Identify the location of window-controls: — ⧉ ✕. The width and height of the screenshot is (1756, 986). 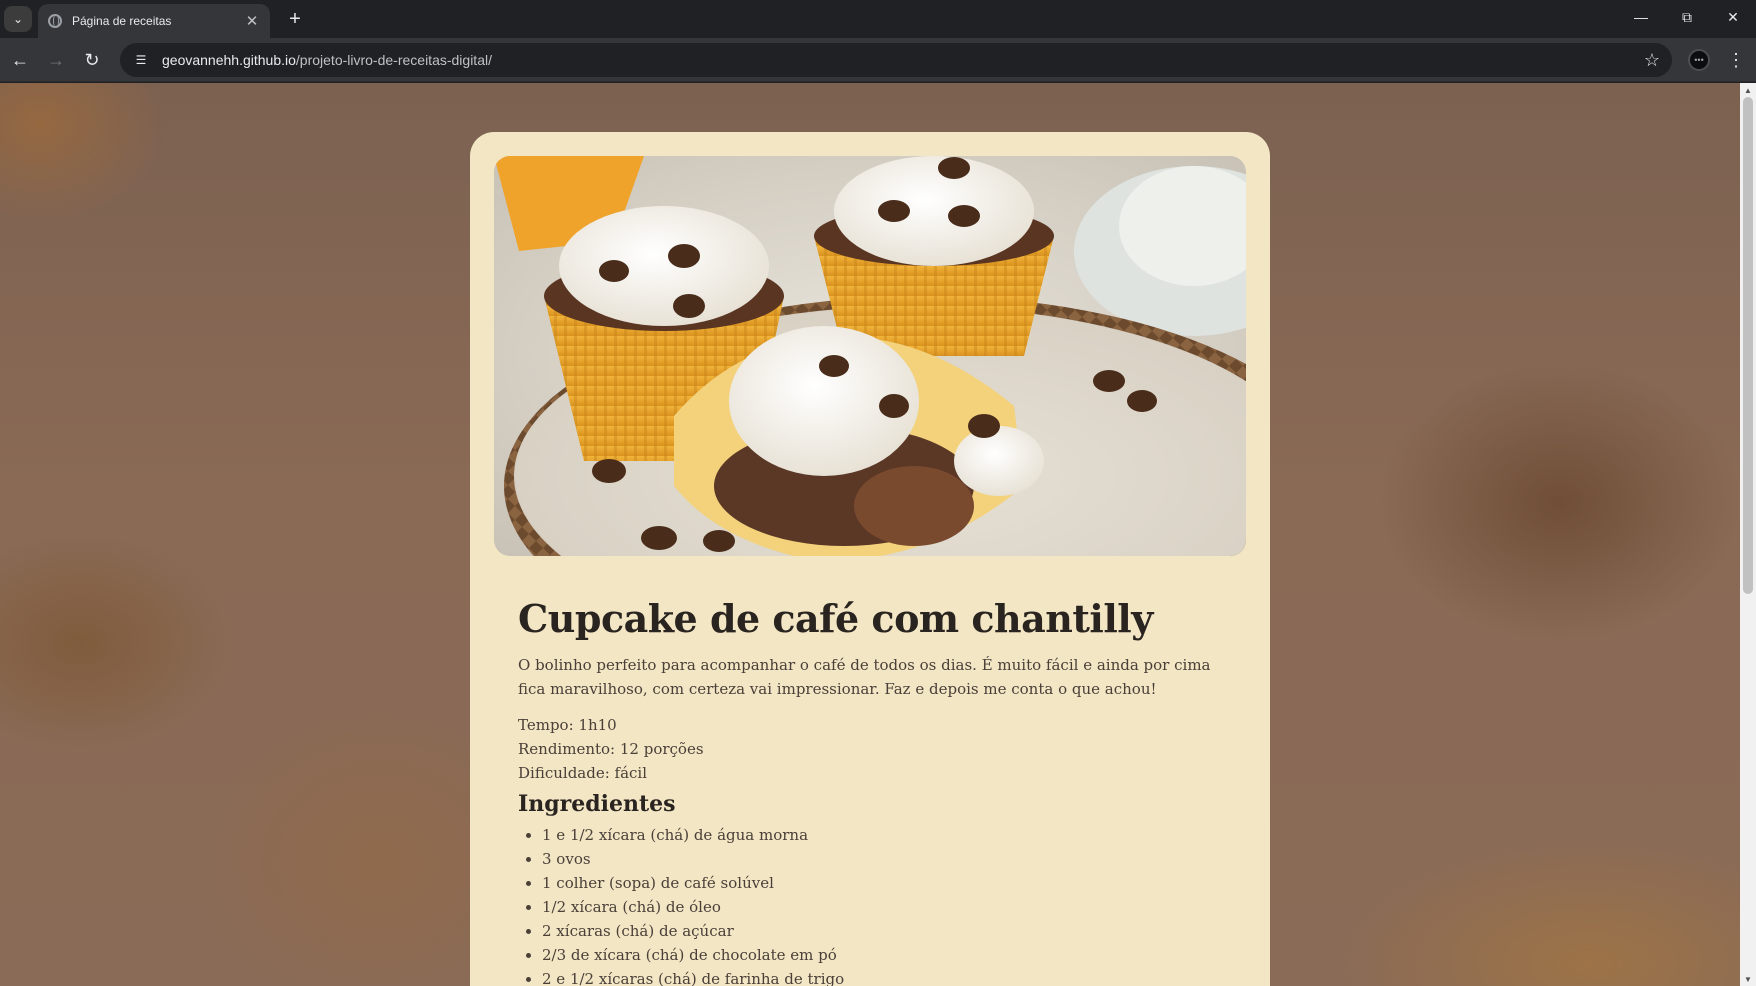
(1687, 17).